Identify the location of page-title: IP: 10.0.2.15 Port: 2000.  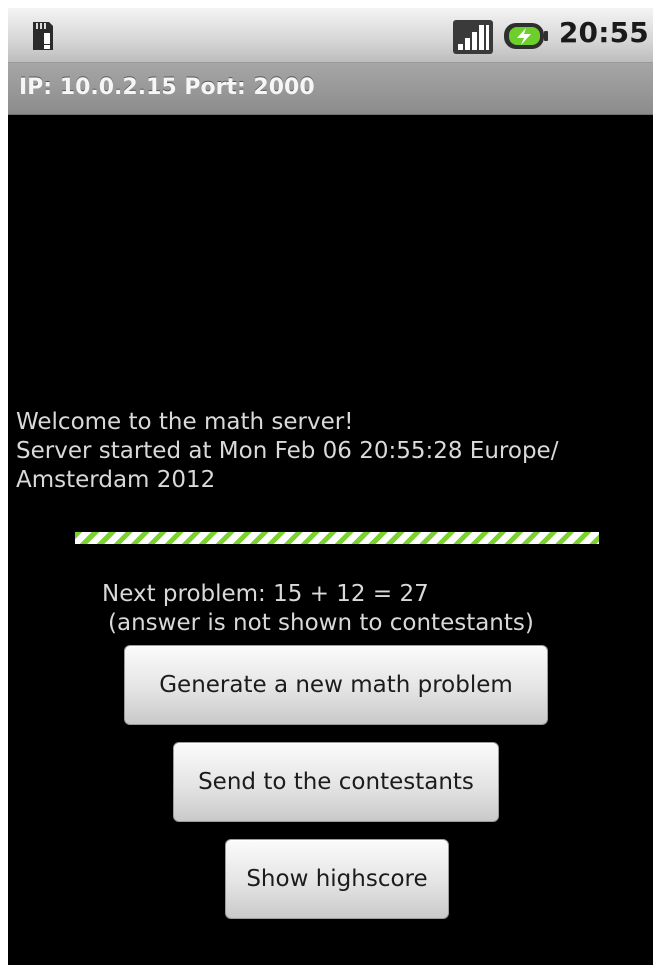
(167, 87).